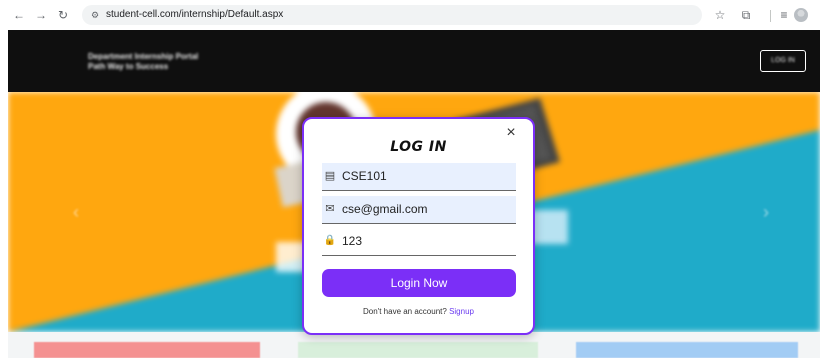  I want to click on login-now-button: Login Now, so click(419, 283).